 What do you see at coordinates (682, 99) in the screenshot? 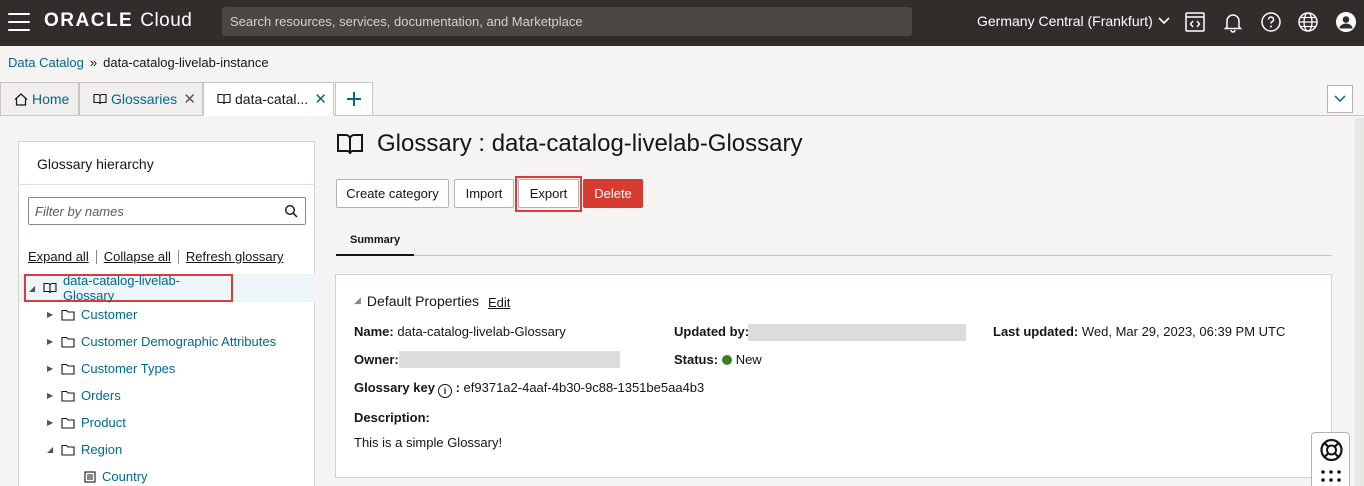
I see `tab-bar: Home Glossaries ✕ data-catal... ✕` at bounding box center [682, 99].